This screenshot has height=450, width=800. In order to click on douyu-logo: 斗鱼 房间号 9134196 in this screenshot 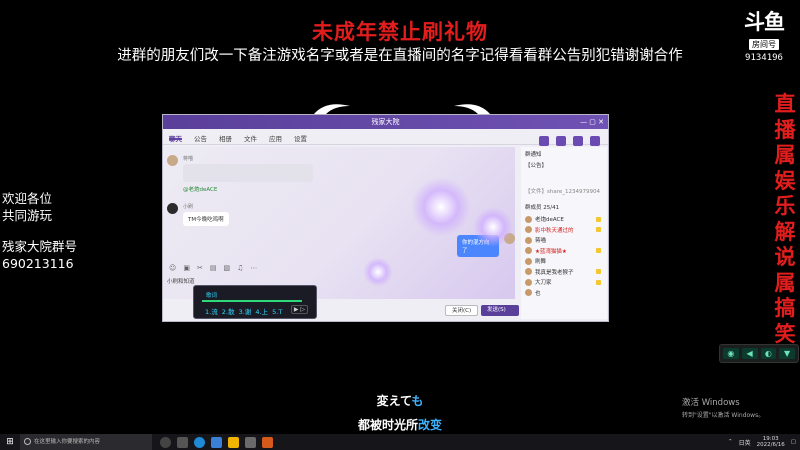, I will do `click(764, 37)`.